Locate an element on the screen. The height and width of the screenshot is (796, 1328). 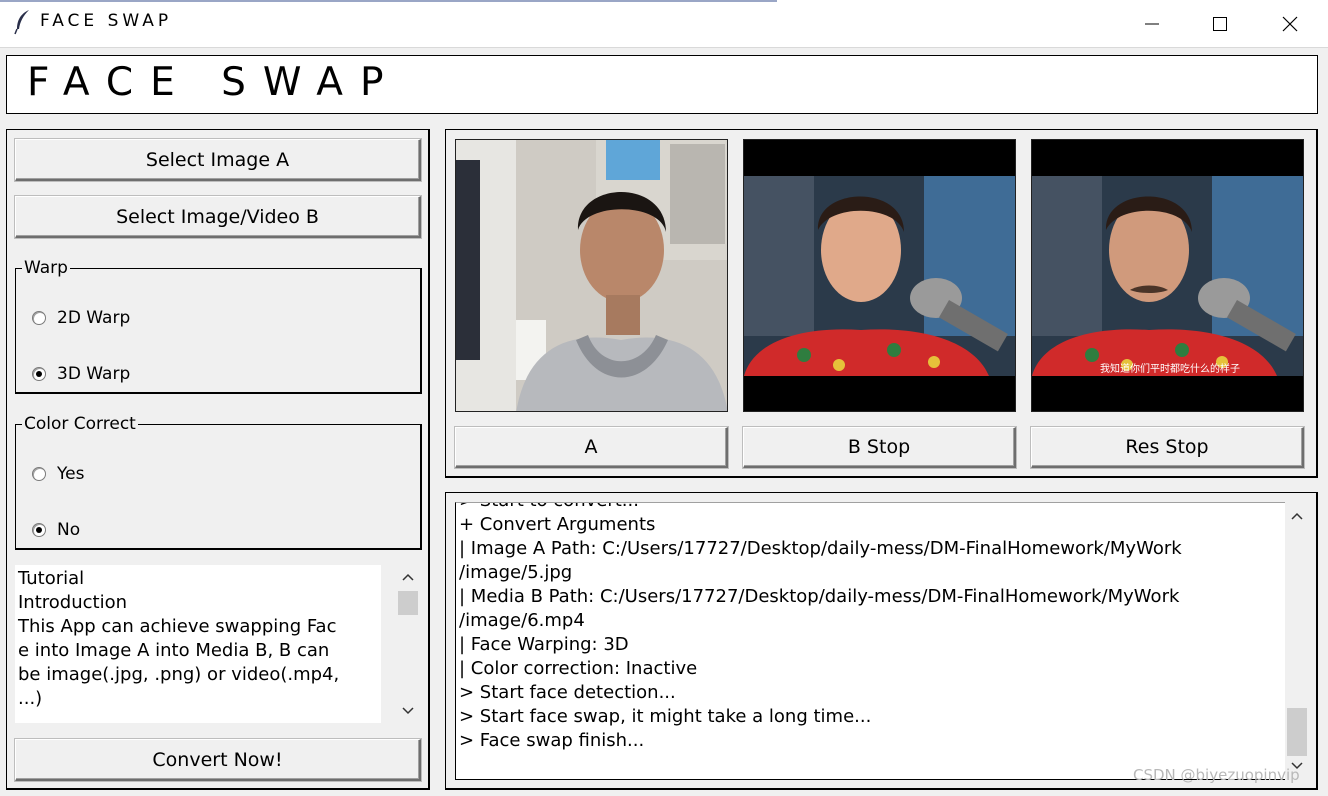
portrait-image-a is located at coordinates (591, 275).